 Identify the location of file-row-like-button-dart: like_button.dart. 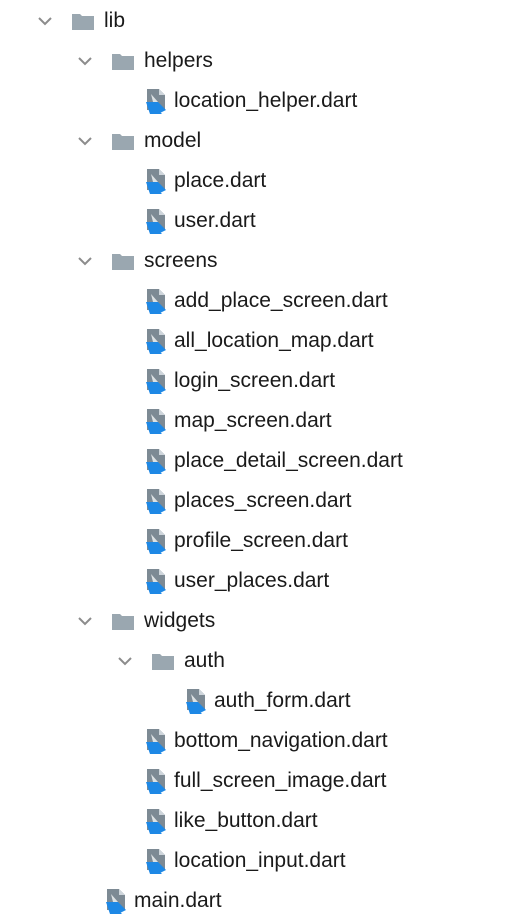
(255, 821).